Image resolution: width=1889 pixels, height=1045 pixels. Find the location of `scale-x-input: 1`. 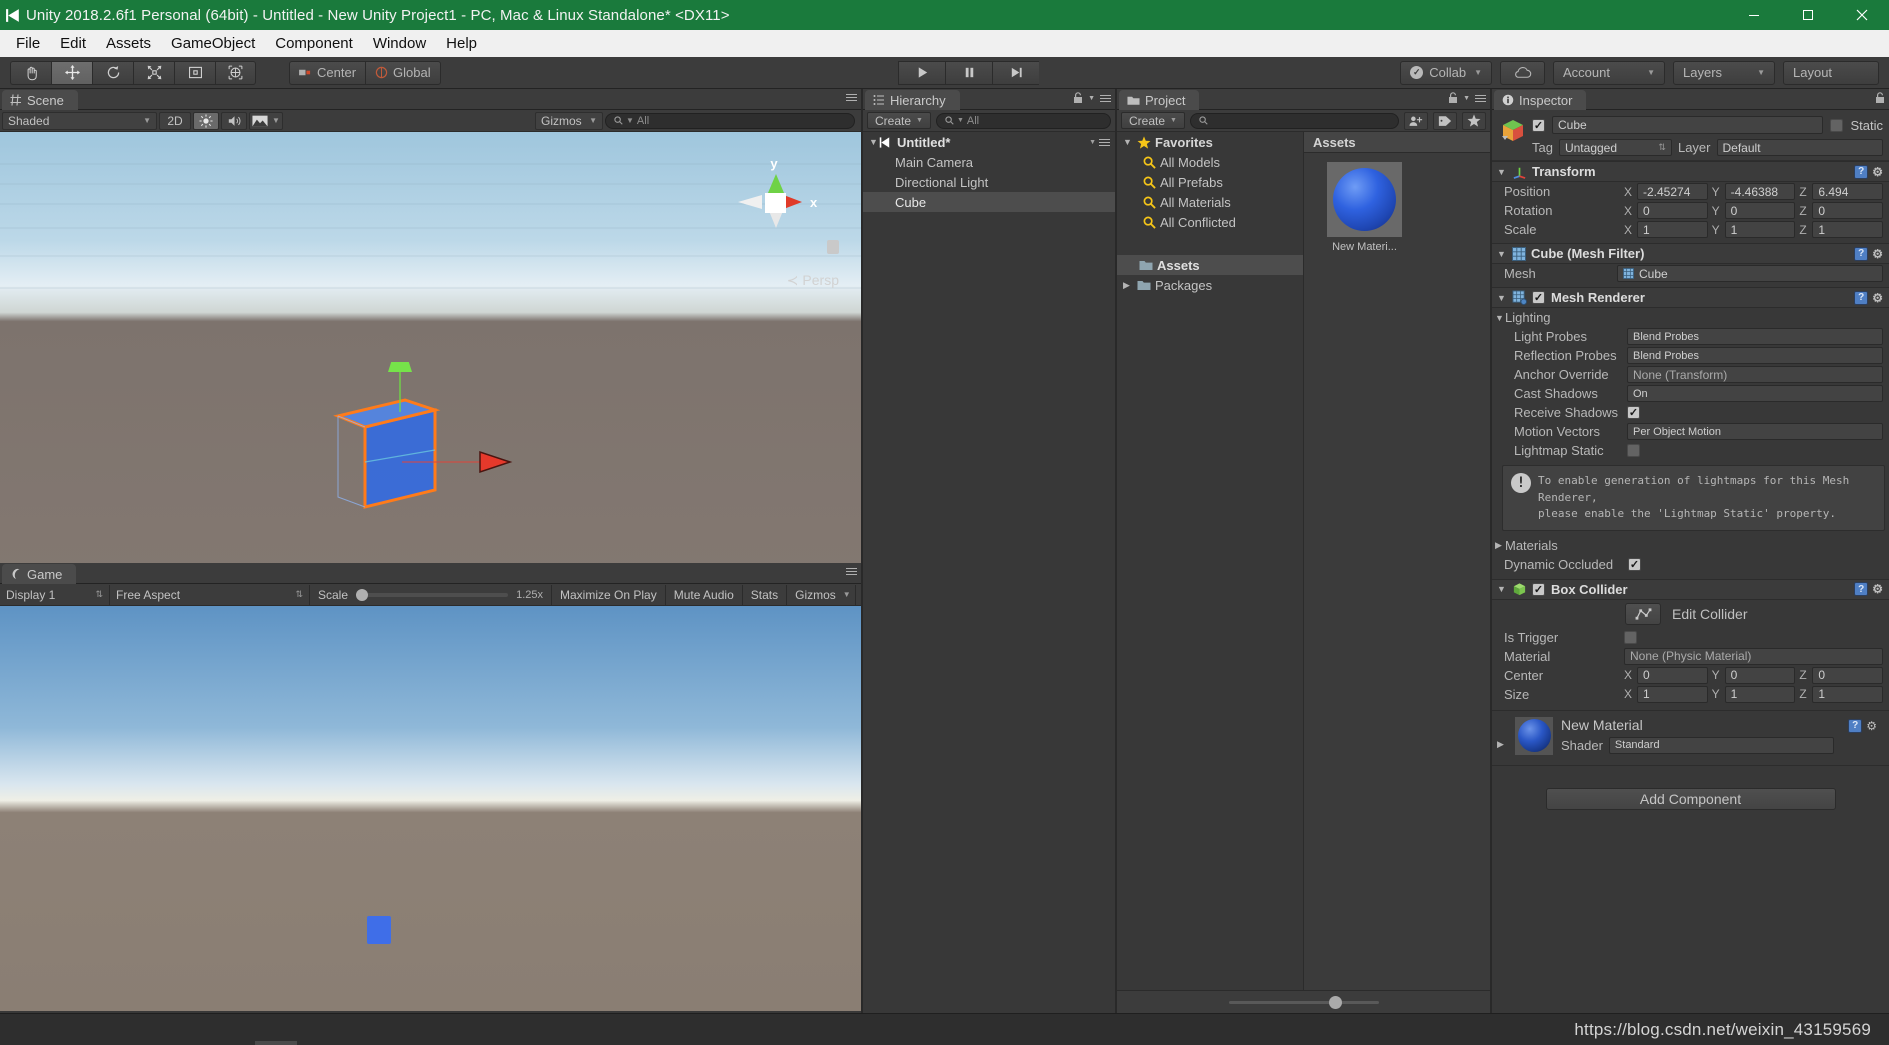

scale-x-input: 1 is located at coordinates (1672, 229).